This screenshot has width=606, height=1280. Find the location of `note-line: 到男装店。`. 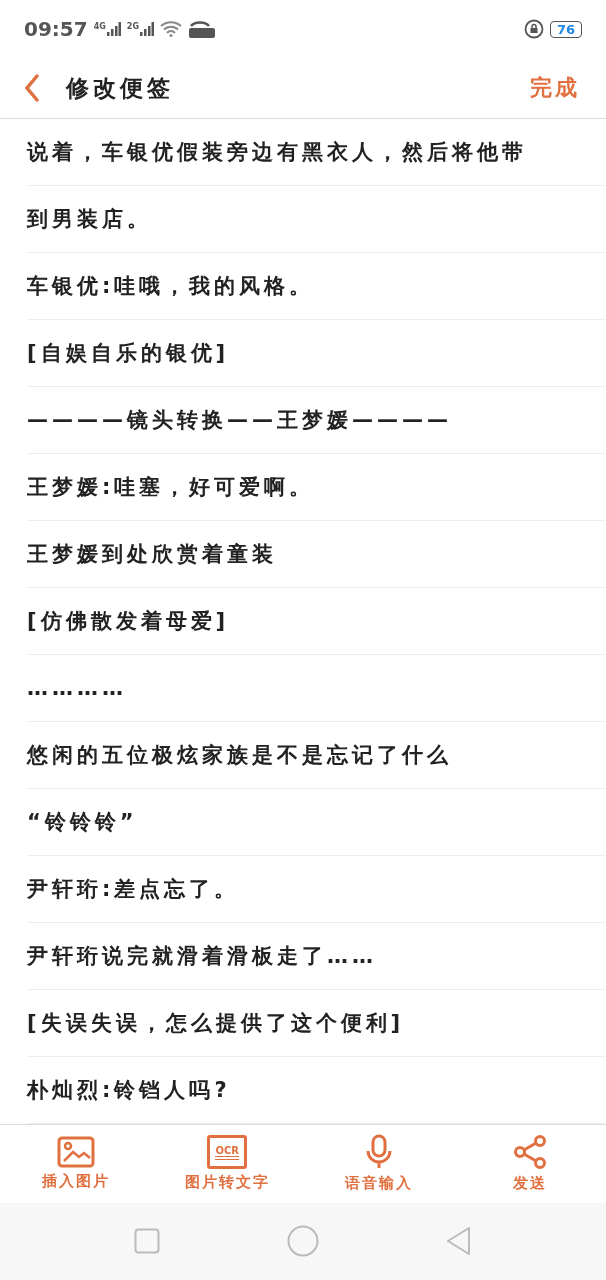

note-line: 到男装店。 is located at coordinates (89, 219).